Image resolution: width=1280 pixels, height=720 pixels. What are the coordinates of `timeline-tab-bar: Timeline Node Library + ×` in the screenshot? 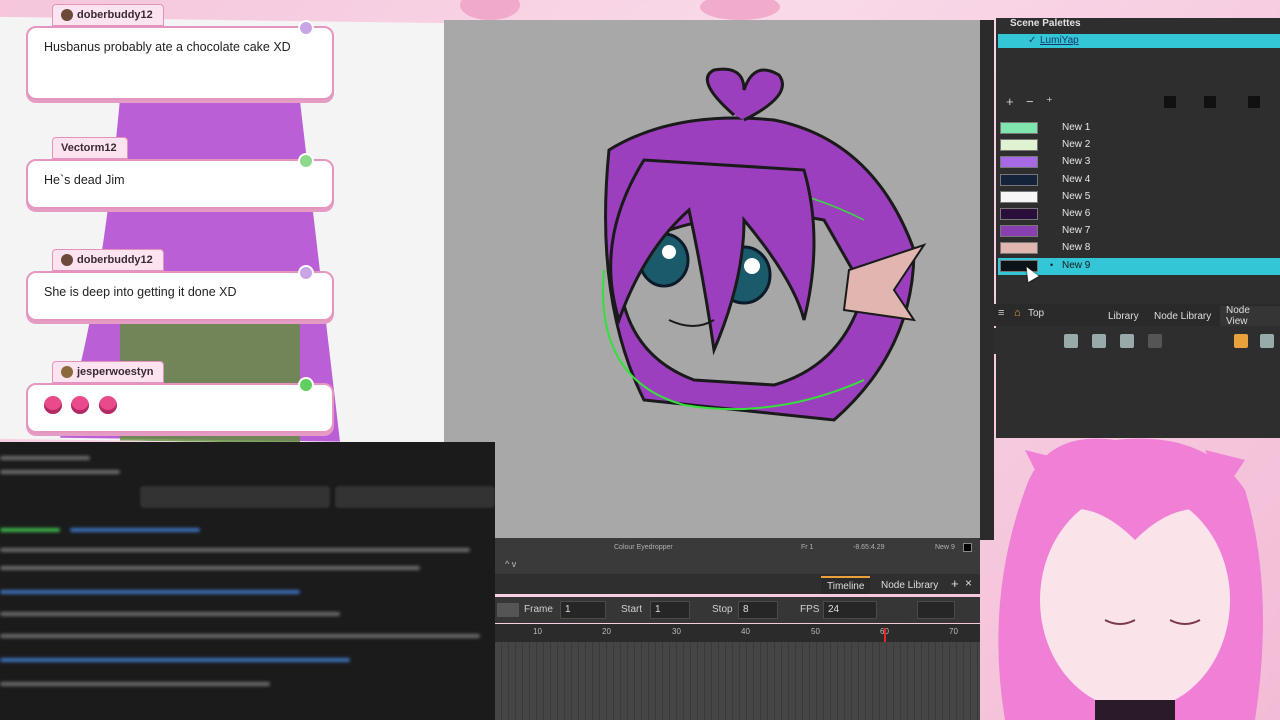 It's located at (737, 584).